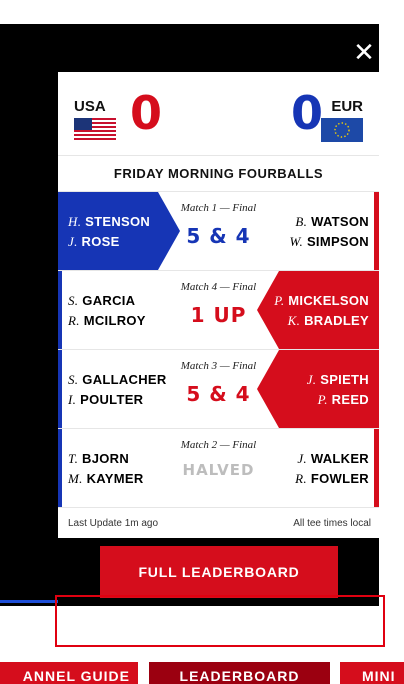 Image resolution: width=404 pixels, height=684 pixels. Describe the element at coordinates (306, 113) in the screenshot. I see `eur-score: 0` at that location.